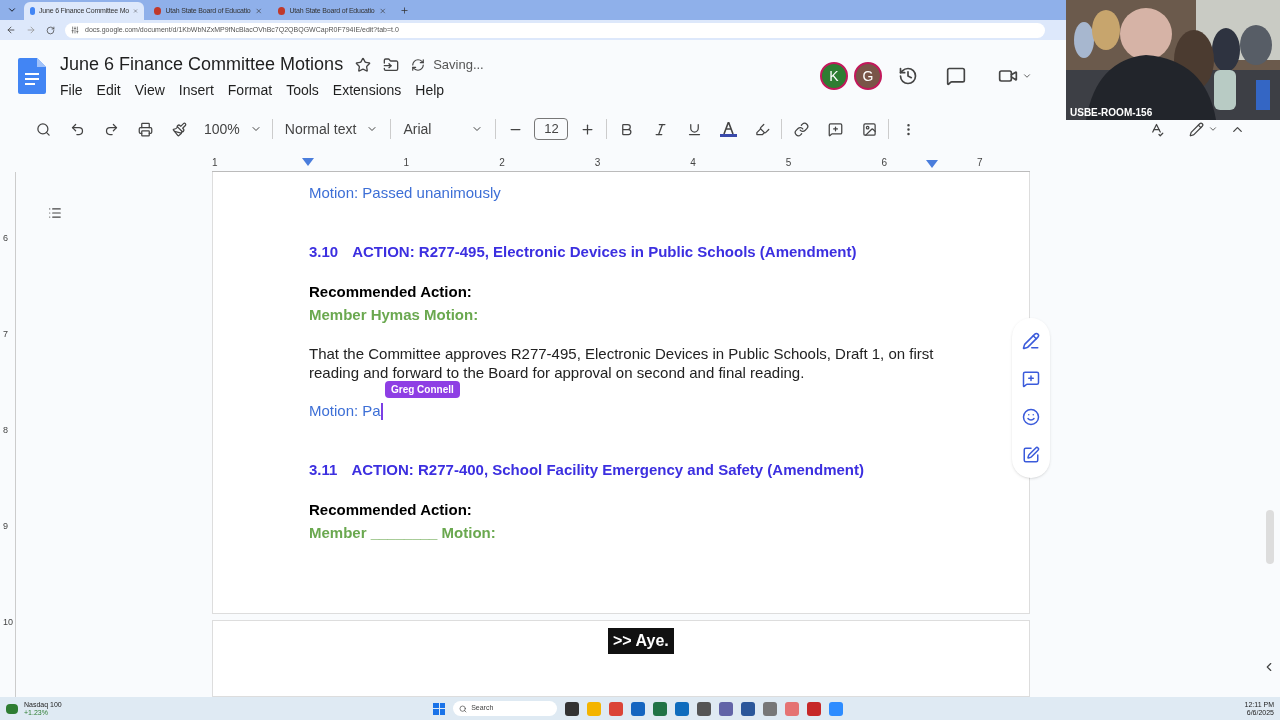  Describe the element at coordinates (463, 708) in the screenshot. I see `search-icon` at that location.